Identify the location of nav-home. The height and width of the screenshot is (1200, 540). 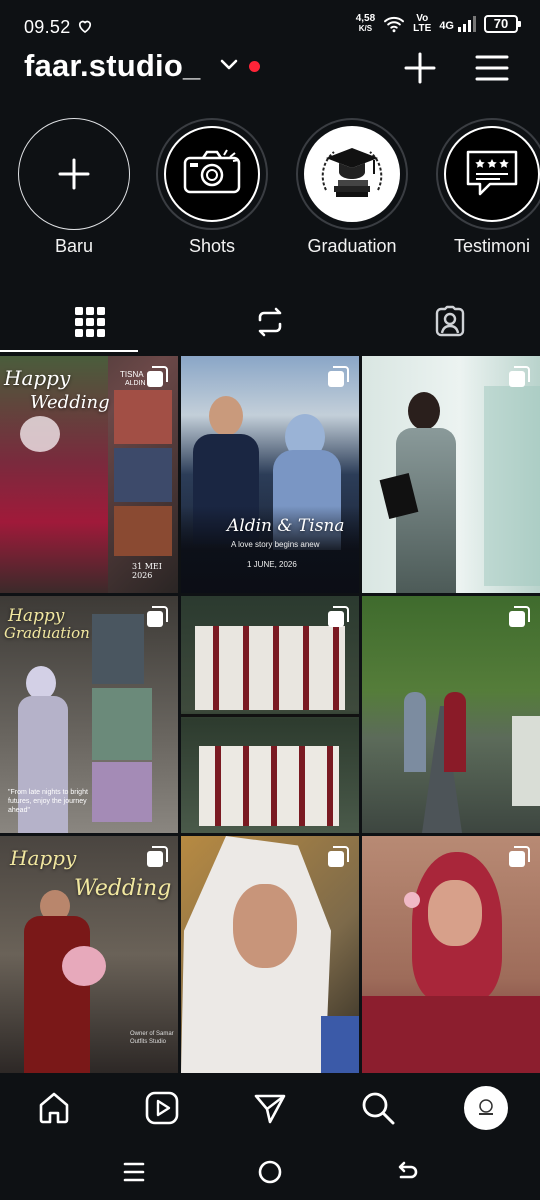
(54, 1108).